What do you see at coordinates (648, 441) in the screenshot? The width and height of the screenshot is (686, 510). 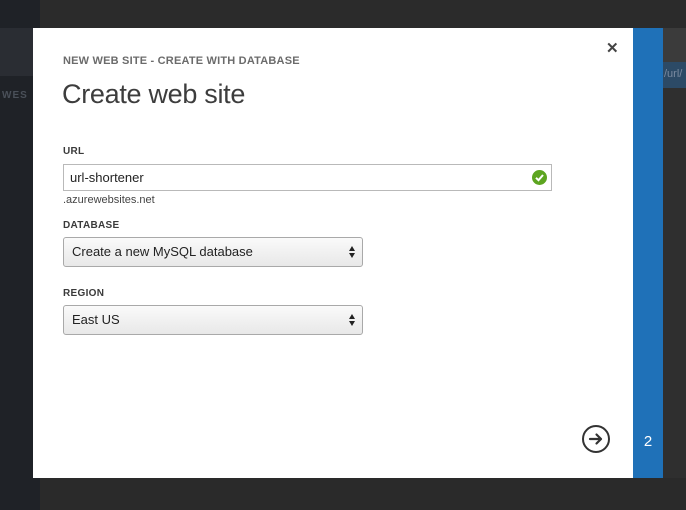 I see `step-number: 2` at bounding box center [648, 441].